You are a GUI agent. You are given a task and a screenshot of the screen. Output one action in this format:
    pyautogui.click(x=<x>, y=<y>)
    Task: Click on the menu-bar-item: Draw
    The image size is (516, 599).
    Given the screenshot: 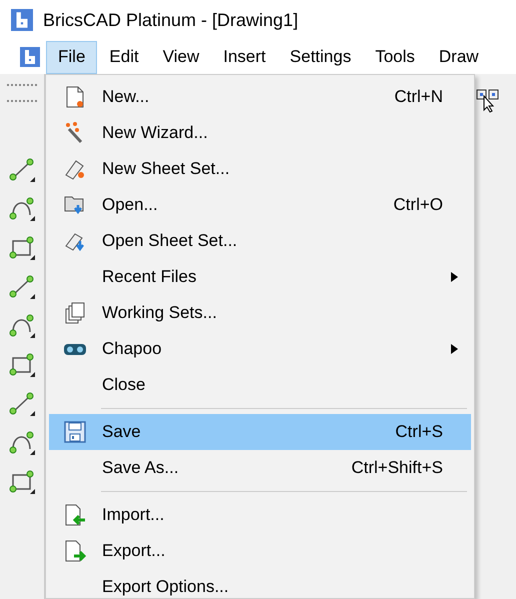 What is the action you would take?
    pyautogui.click(x=458, y=57)
    